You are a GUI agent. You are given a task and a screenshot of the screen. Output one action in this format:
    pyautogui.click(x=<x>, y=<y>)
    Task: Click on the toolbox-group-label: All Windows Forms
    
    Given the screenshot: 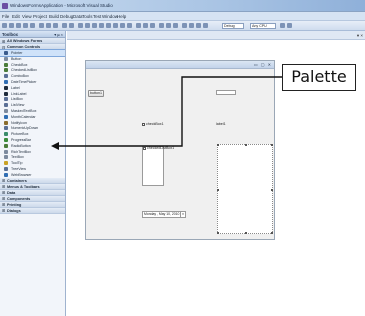 What is the action you would take?
    pyautogui.click(x=25, y=41)
    